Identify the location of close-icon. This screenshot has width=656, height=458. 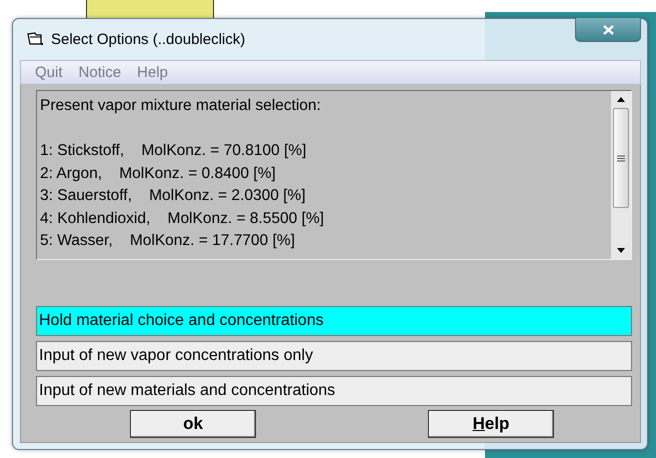
(608, 29).